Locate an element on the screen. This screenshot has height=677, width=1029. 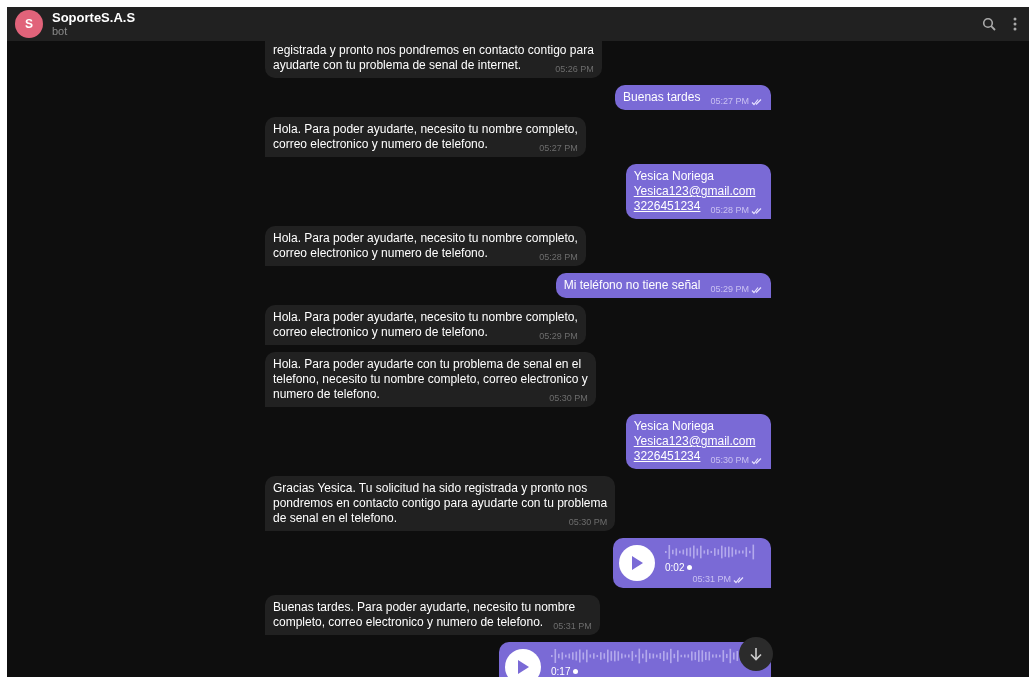
message-text: completo, correo electronico y numero de telefono. is located at coordinates (408, 622).